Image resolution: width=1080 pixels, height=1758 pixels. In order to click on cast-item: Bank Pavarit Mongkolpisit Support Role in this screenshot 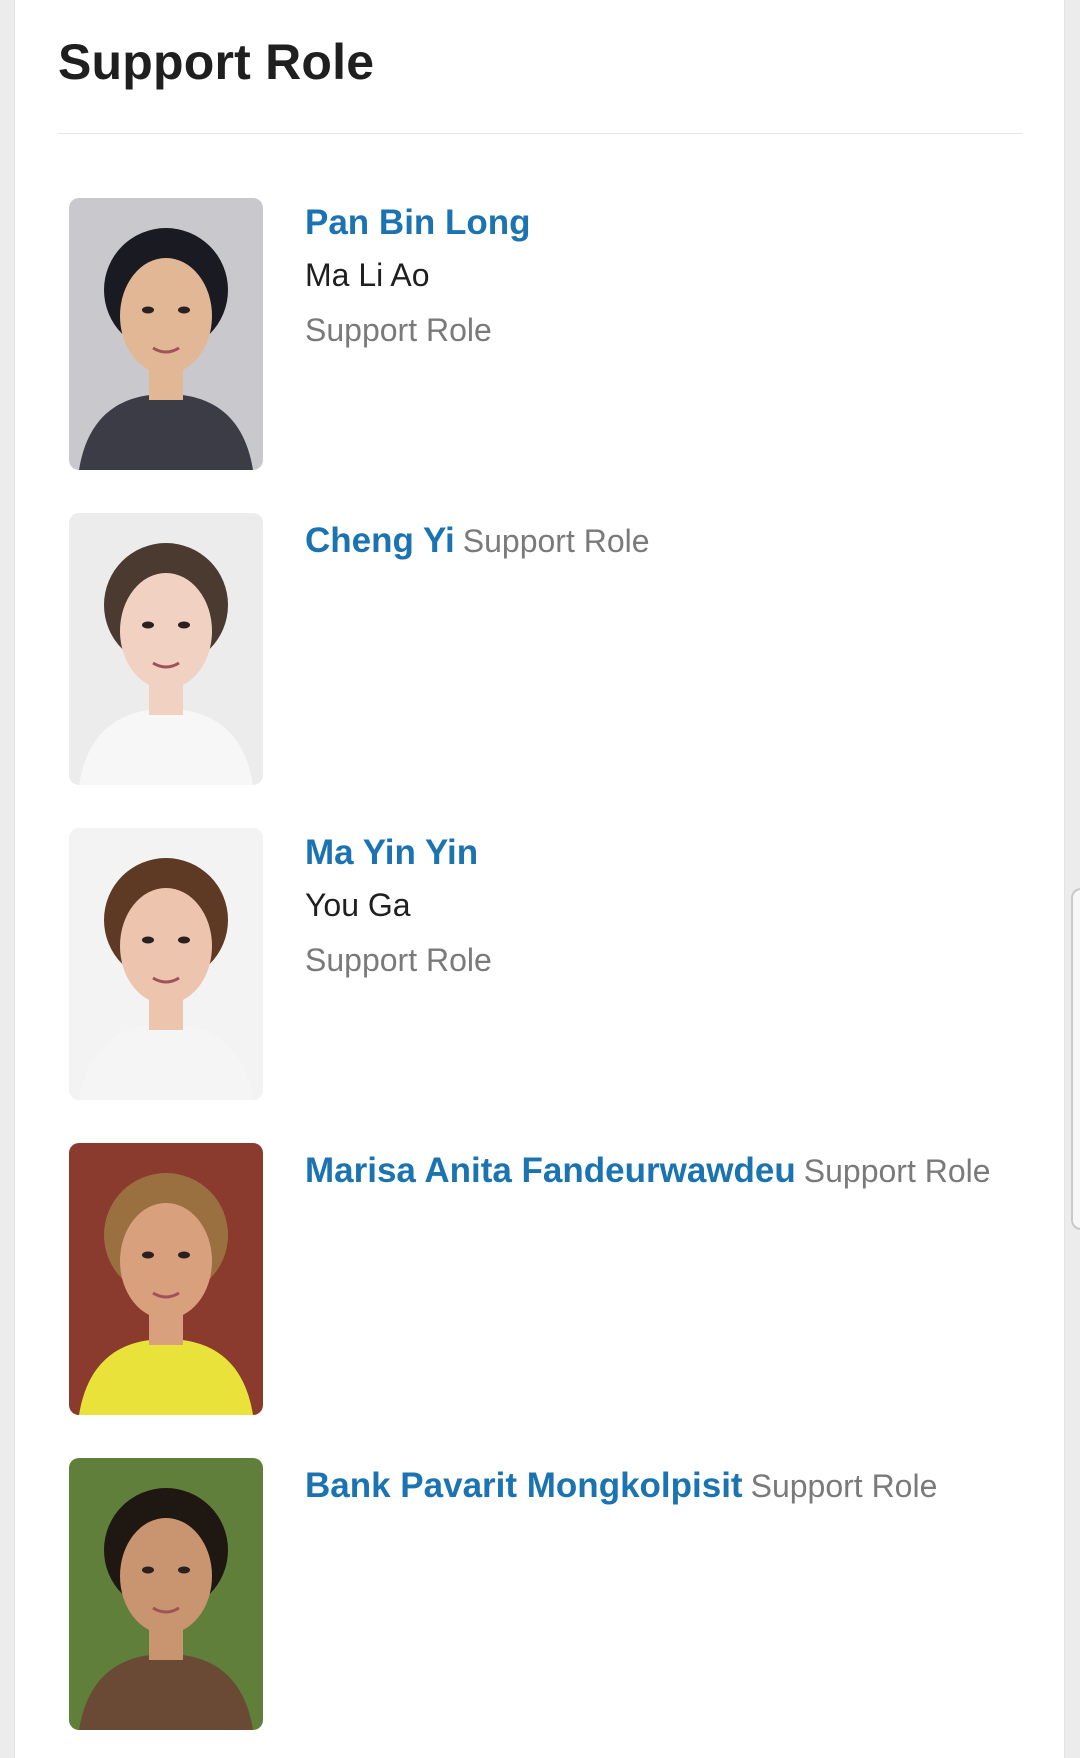, I will do `click(544, 1594)`.